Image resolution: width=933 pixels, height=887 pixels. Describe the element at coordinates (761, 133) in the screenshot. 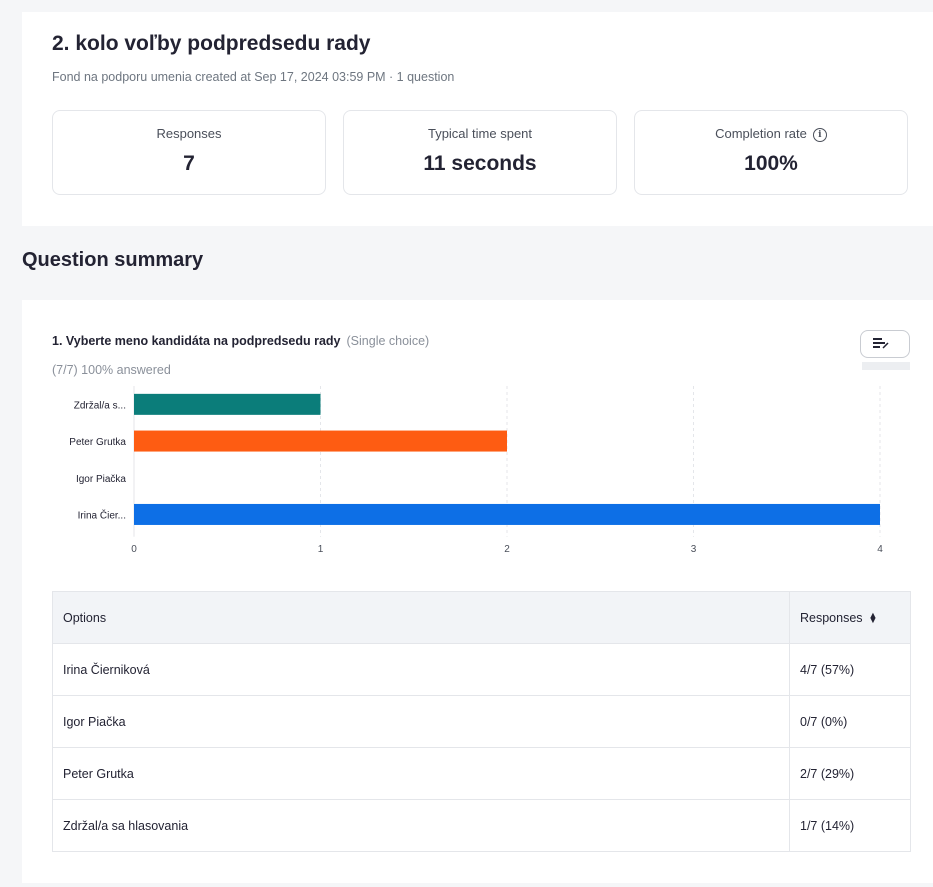

I see `stat-completion-label: Completion rate` at that location.